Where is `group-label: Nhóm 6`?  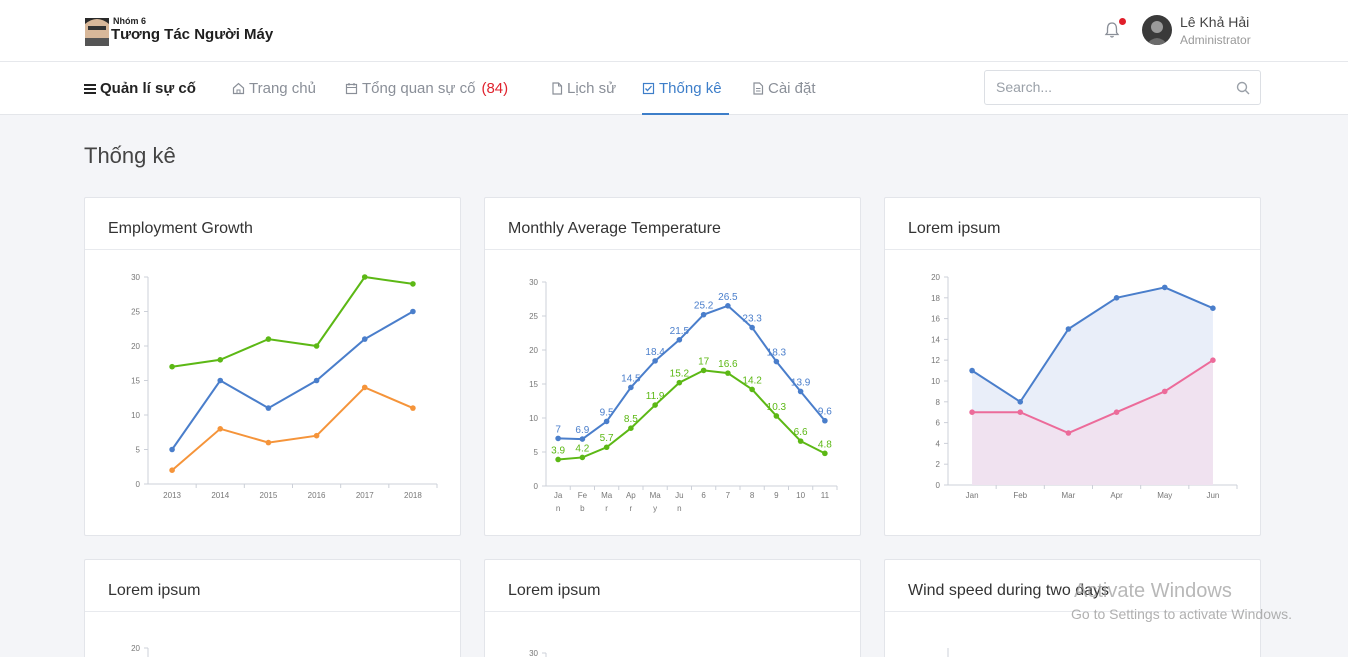 group-label: Nhóm 6 is located at coordinates (130, 21).